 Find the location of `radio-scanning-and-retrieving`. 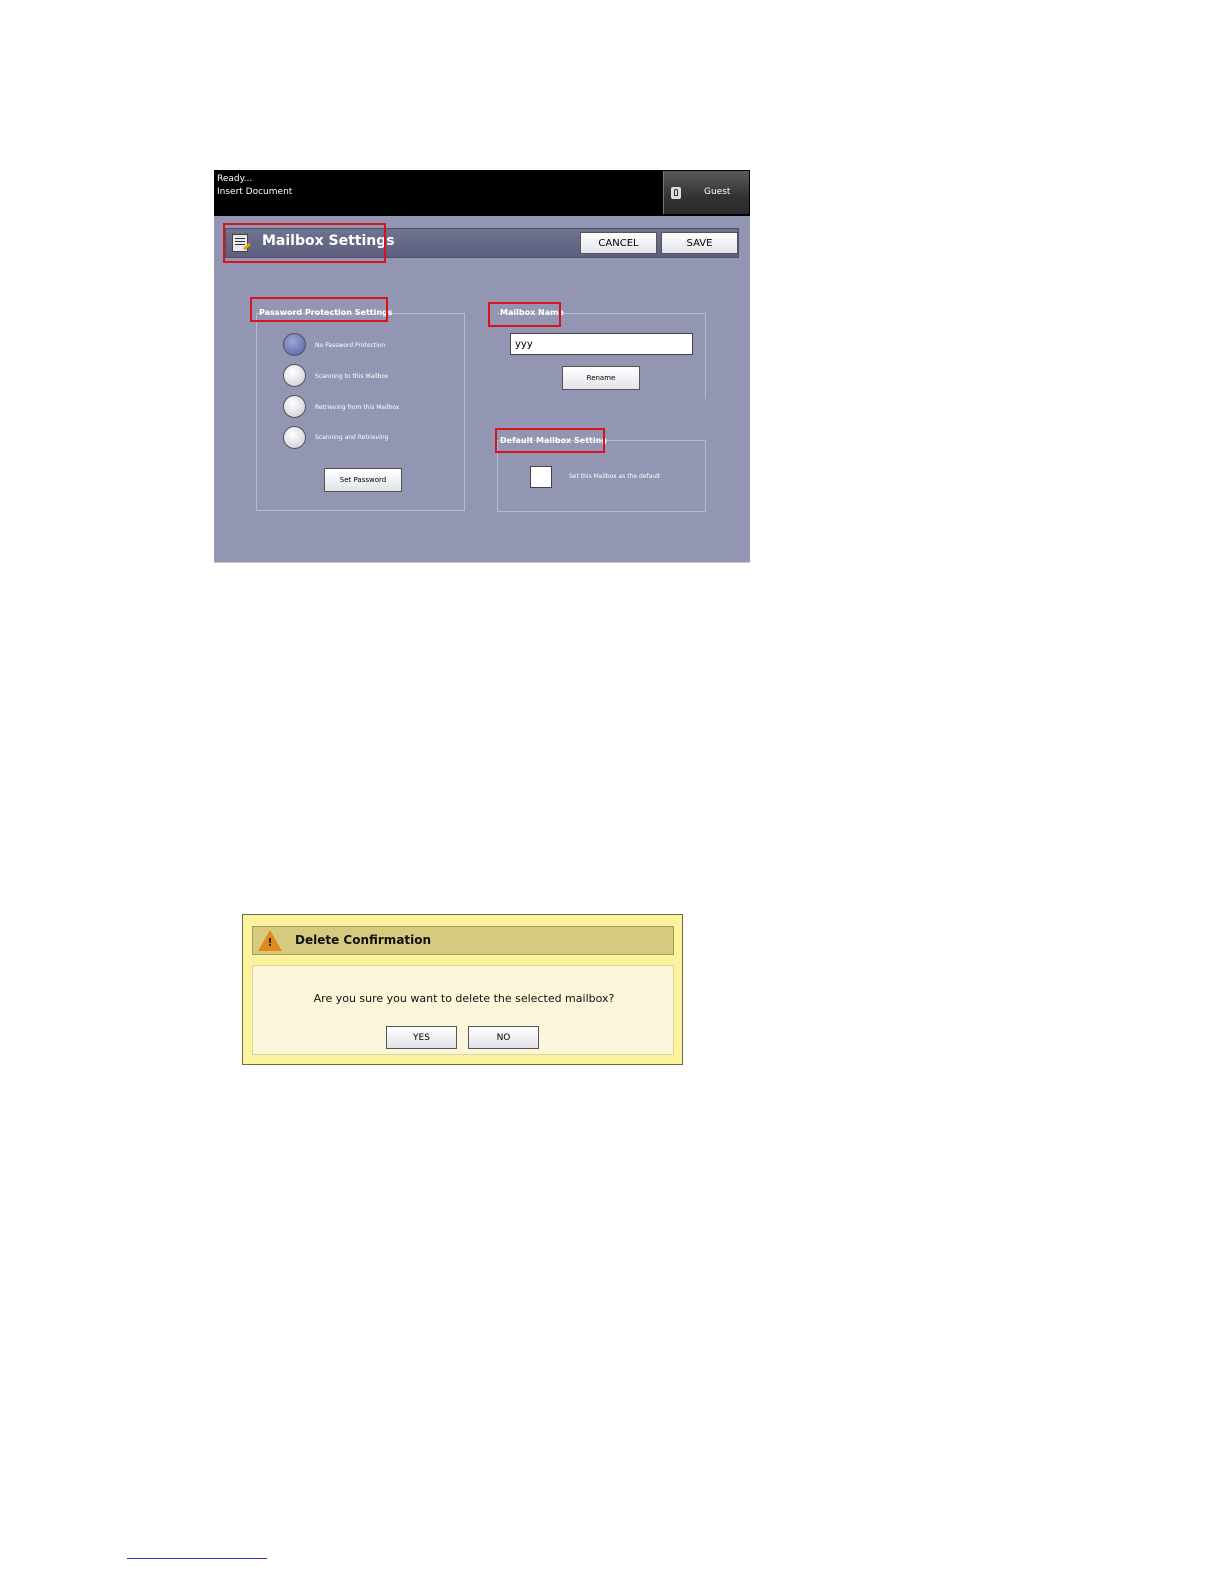

radio-scanning-and-retrieving is located at coordinates (294, 437).